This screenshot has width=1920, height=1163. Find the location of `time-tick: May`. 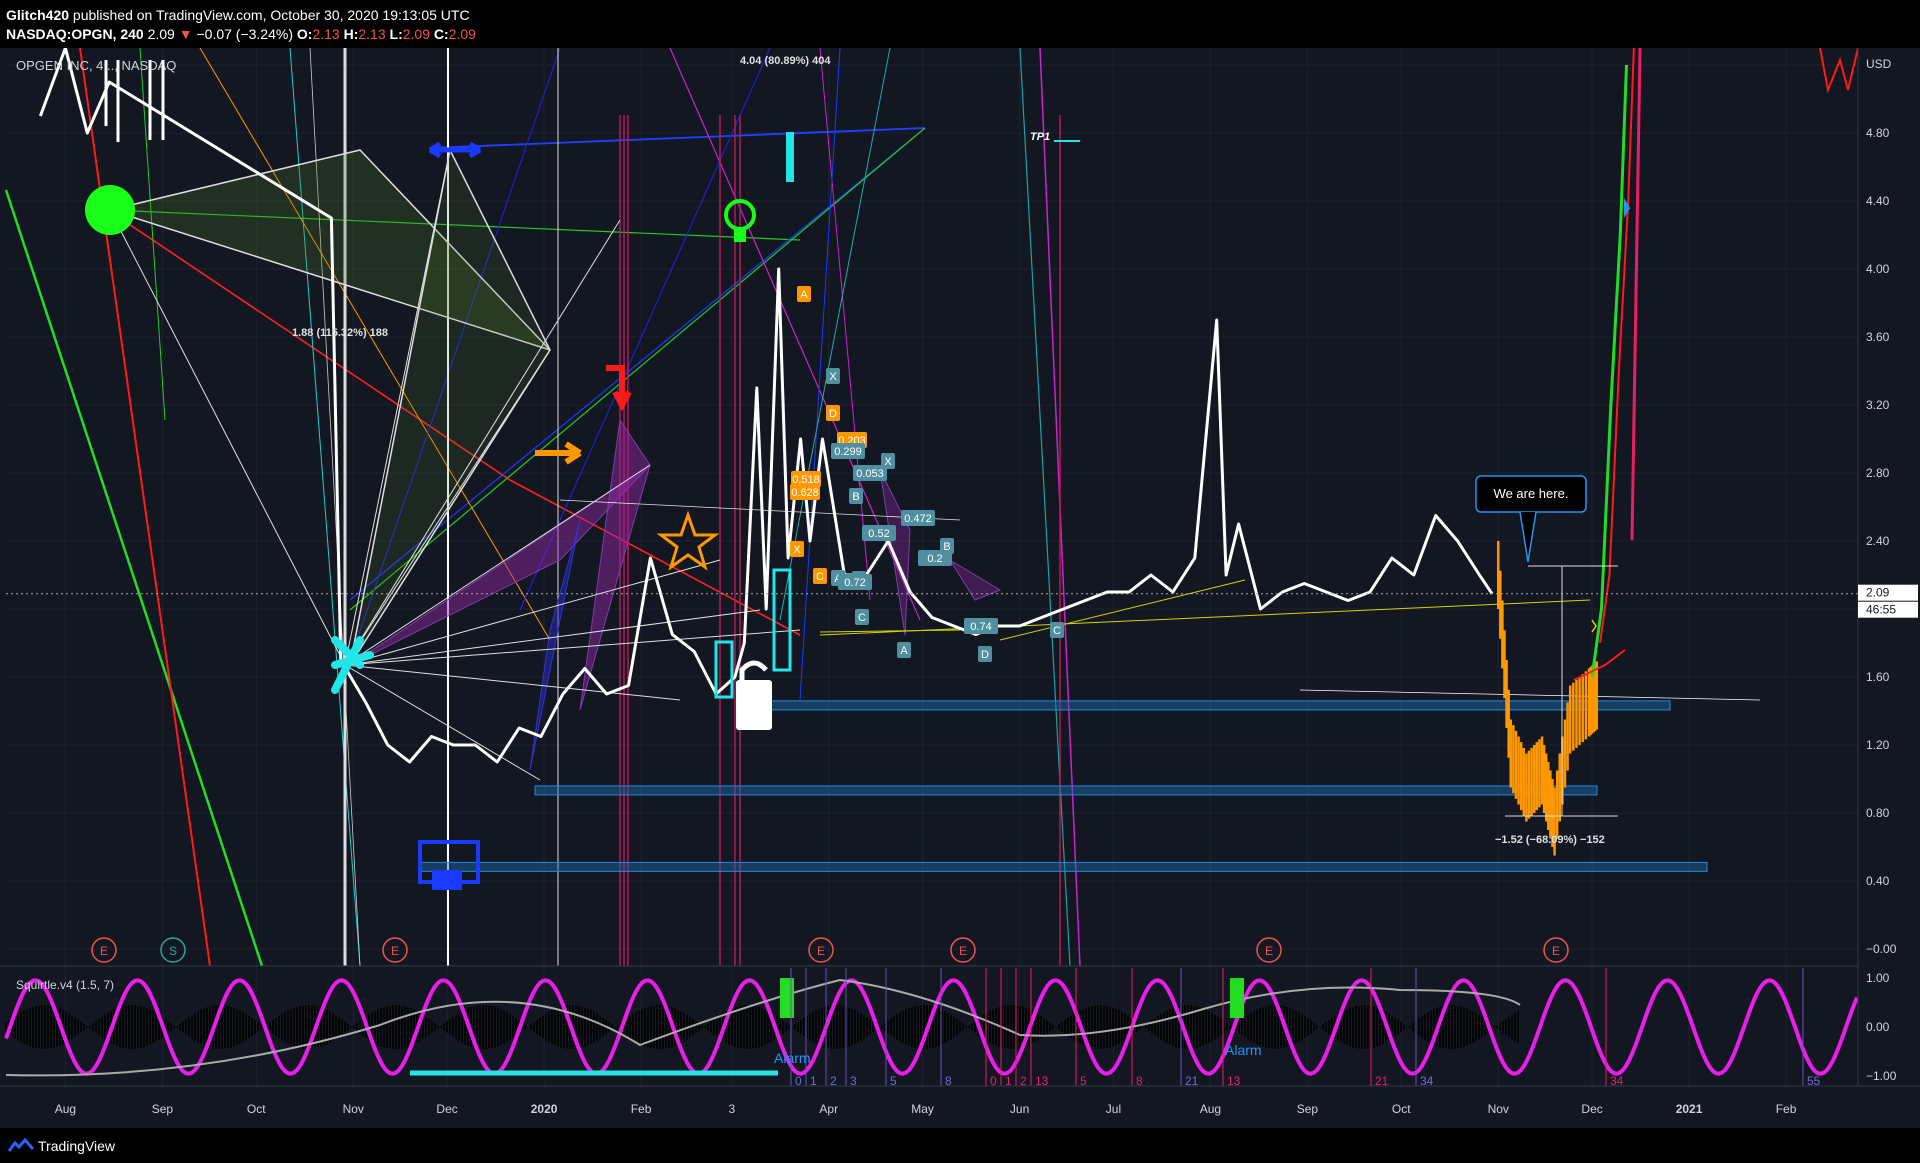

time-tick: May is located at coordinates (922, 1109).